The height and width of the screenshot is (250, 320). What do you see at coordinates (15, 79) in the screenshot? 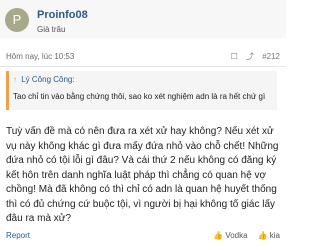
I see `quote-arrow-icon: ↑` at bounding box center [15, 79].